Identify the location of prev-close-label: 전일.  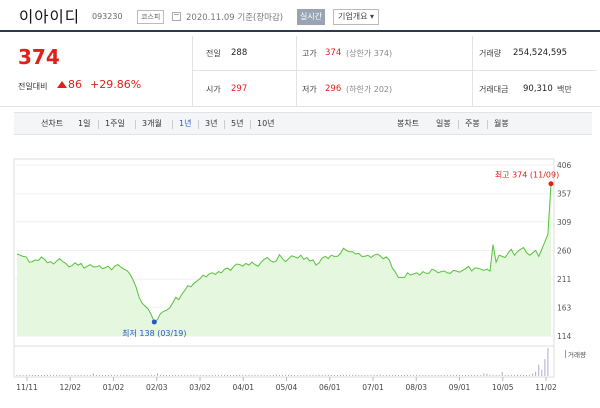
(213, 53).